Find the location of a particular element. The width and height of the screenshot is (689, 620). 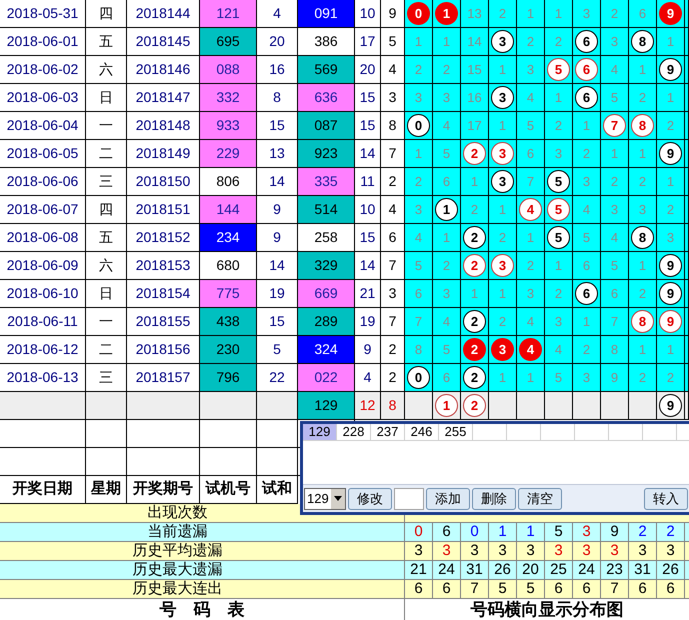

stat-value: 23 is located at coordinates (615, 570).